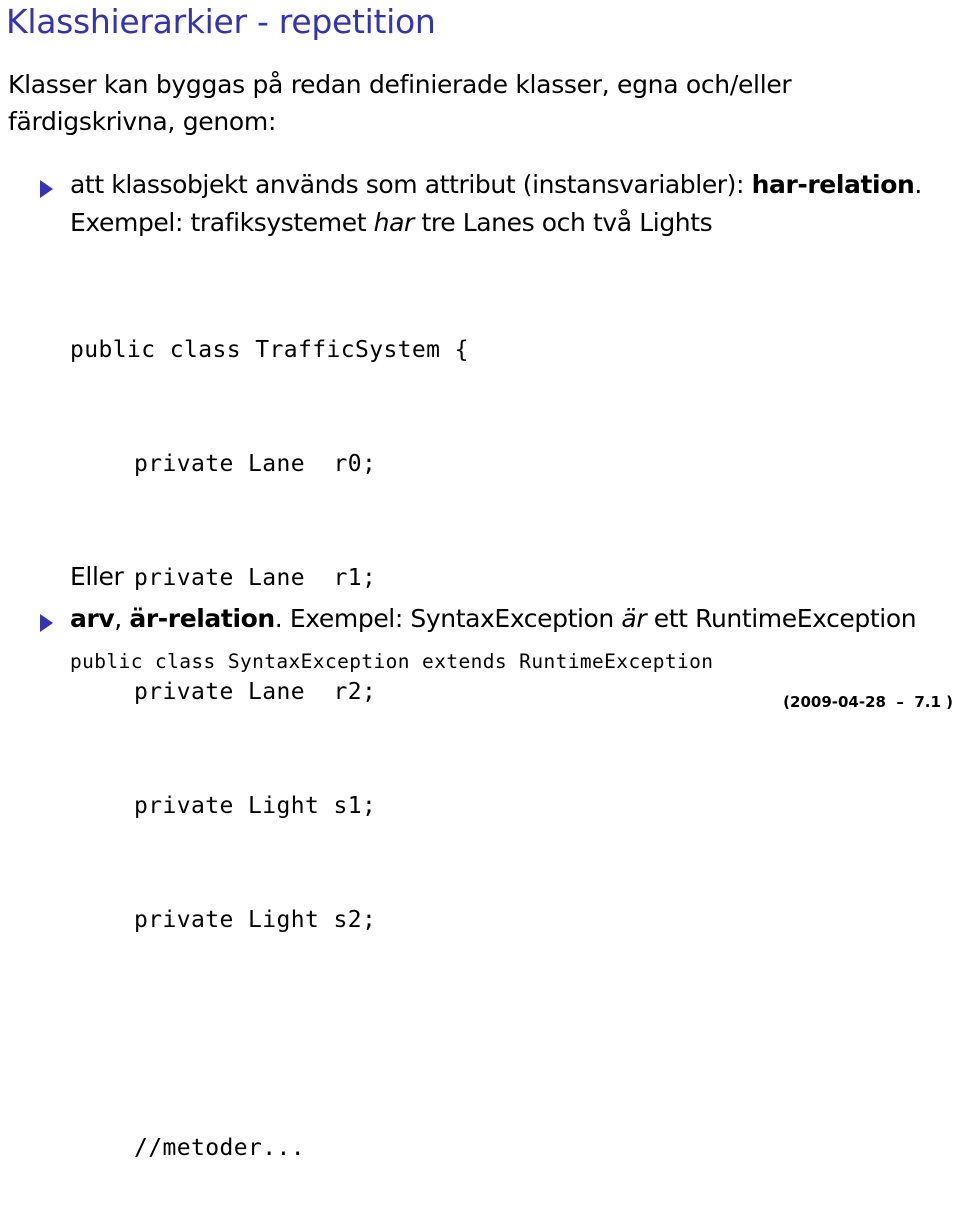 The height and width of the screenshot is (1205, 959). What do you see at coordinates (92, 618) in the screenshot?
I see `bullet-keyword-arv: arv` at bounding box center [92, 618].